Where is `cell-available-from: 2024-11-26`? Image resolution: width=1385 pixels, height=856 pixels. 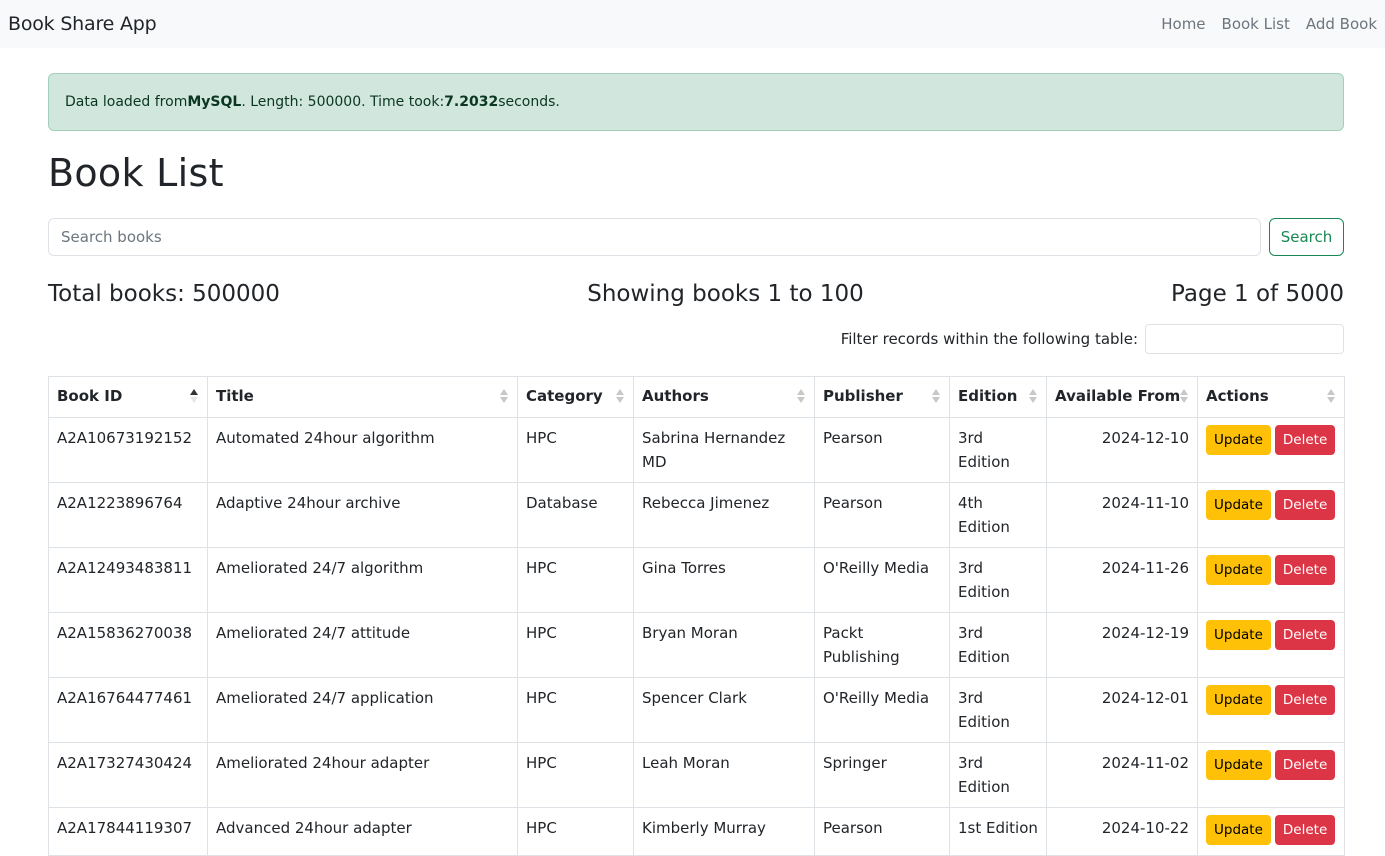 cell-available-from: 2024-11-26 is located at coordinates (1122, 580).